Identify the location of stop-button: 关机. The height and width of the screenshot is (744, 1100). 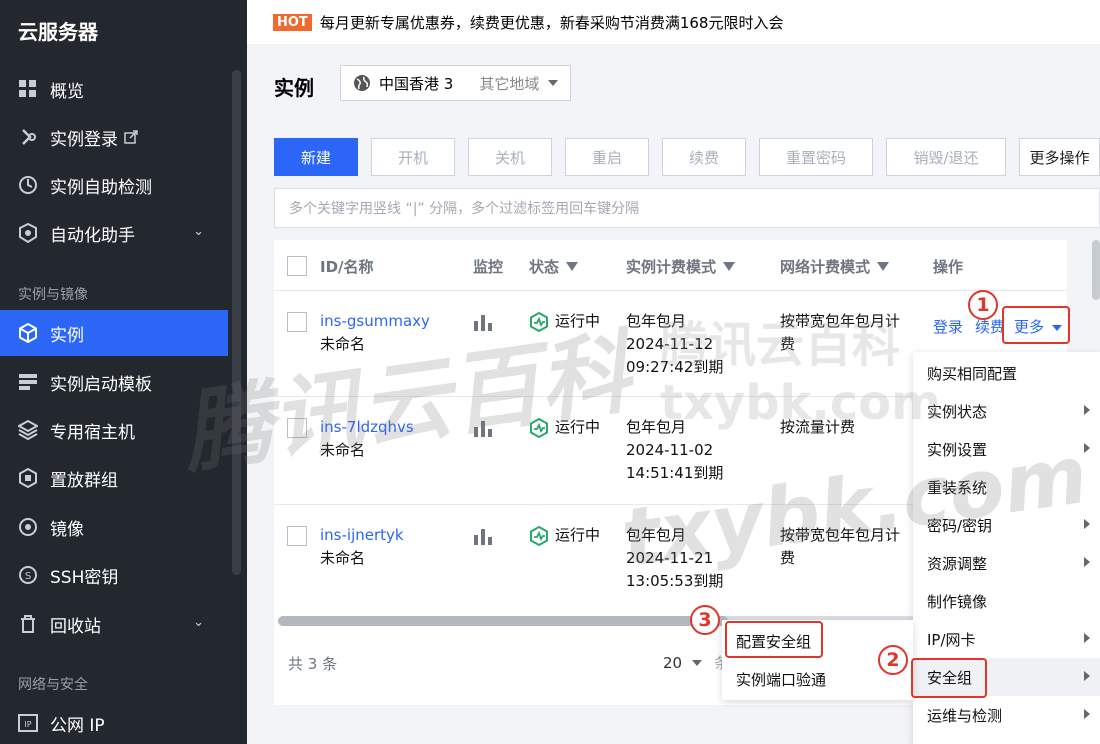
(510, 157).